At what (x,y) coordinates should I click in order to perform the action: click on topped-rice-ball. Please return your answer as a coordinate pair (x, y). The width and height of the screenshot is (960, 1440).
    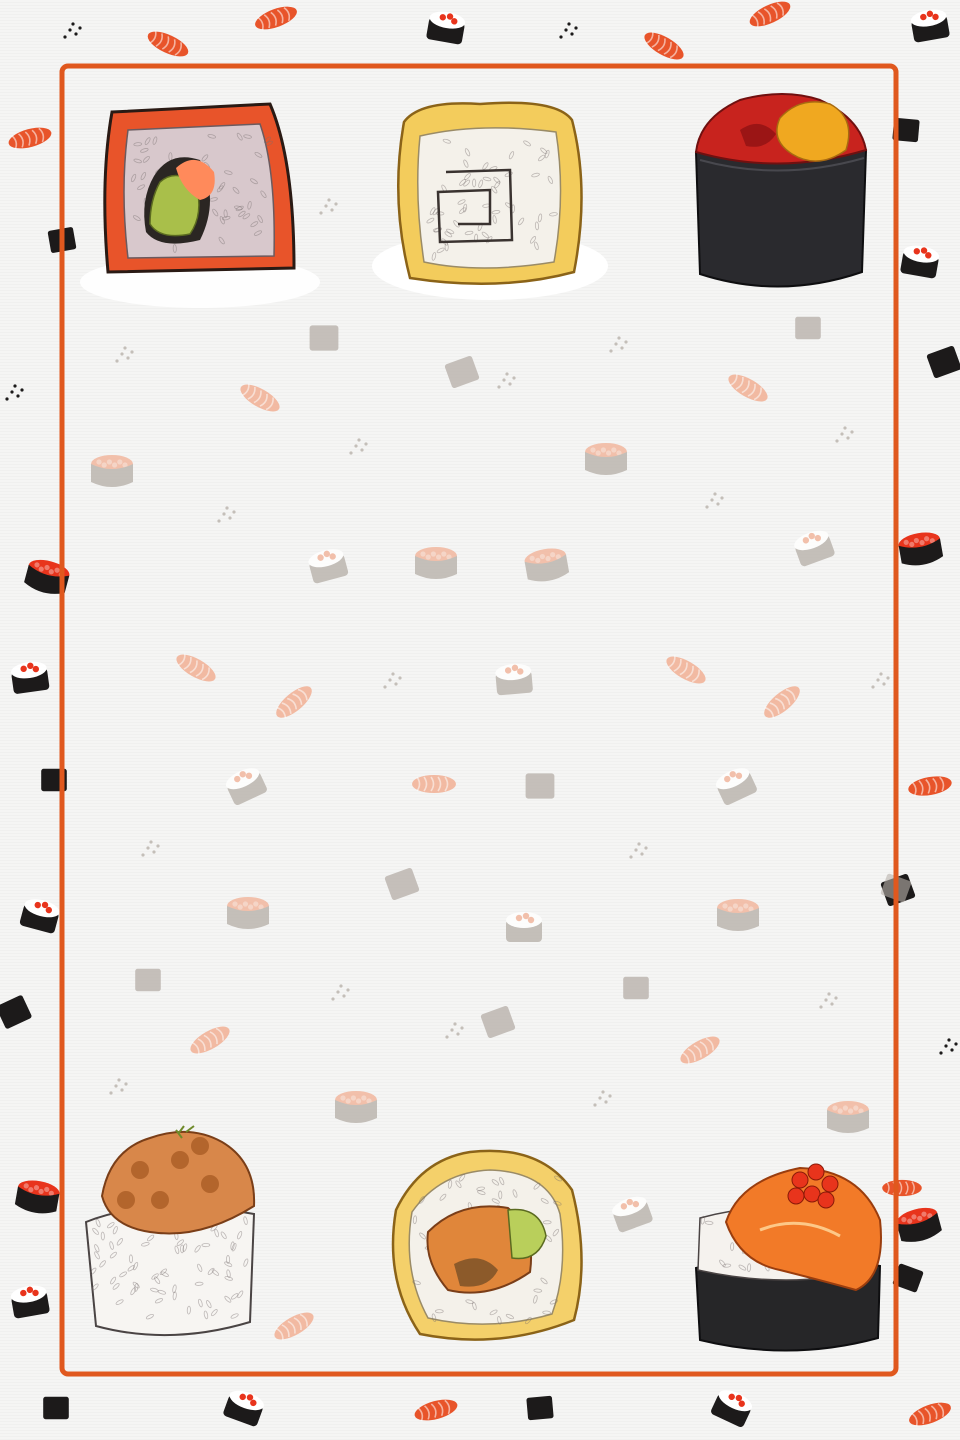
    Looking at the image, I should click on (170, 1231).